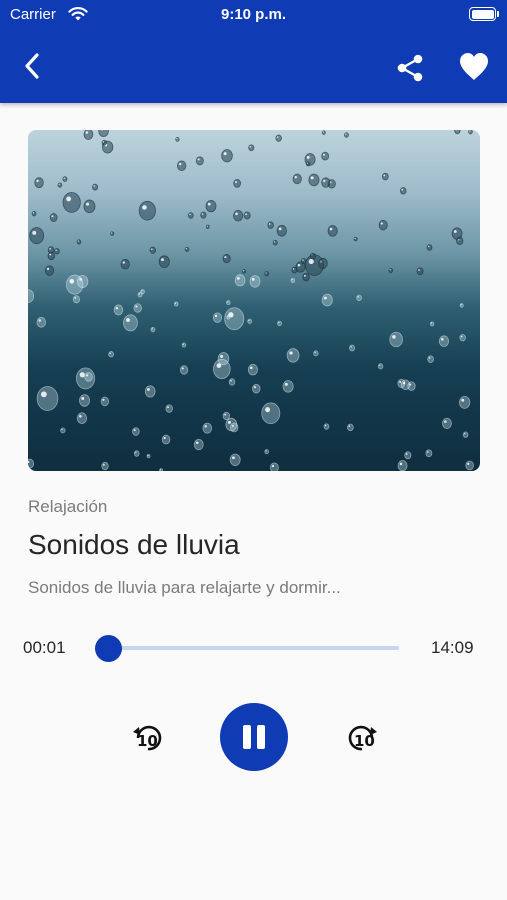  Describe the element at coordinates (253, 51) in the screenshot. I see `app-header: Carrier 9:10 p.m.` at that location.